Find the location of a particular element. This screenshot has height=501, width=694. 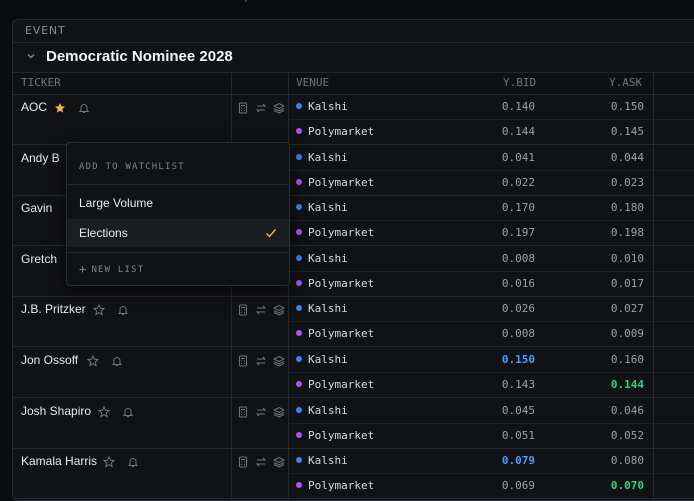

watchlist-item-label: Elections is located at coordinates (103, 233).